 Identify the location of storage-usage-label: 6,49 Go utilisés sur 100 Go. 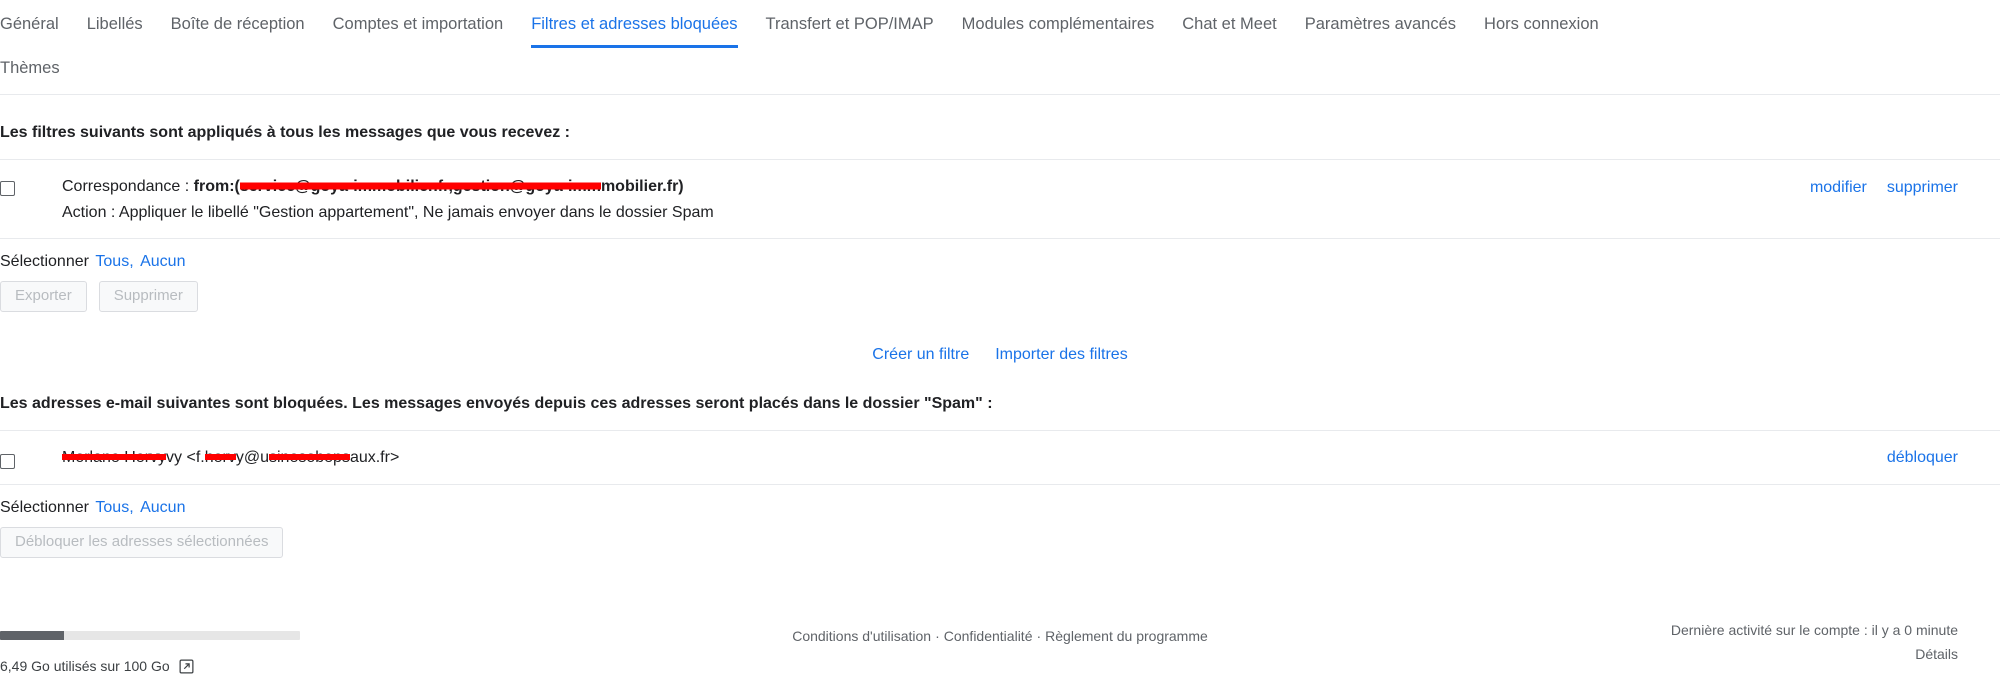
(85, 666).